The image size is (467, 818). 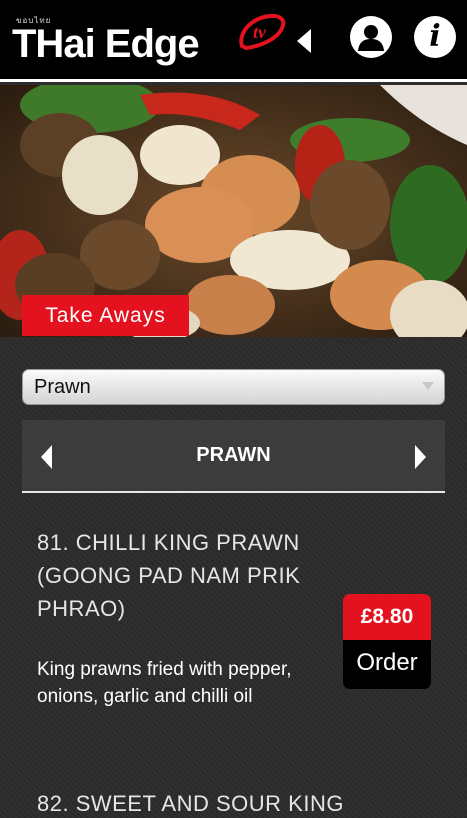 I want to click on user-icon, so click(x=371, y=38).